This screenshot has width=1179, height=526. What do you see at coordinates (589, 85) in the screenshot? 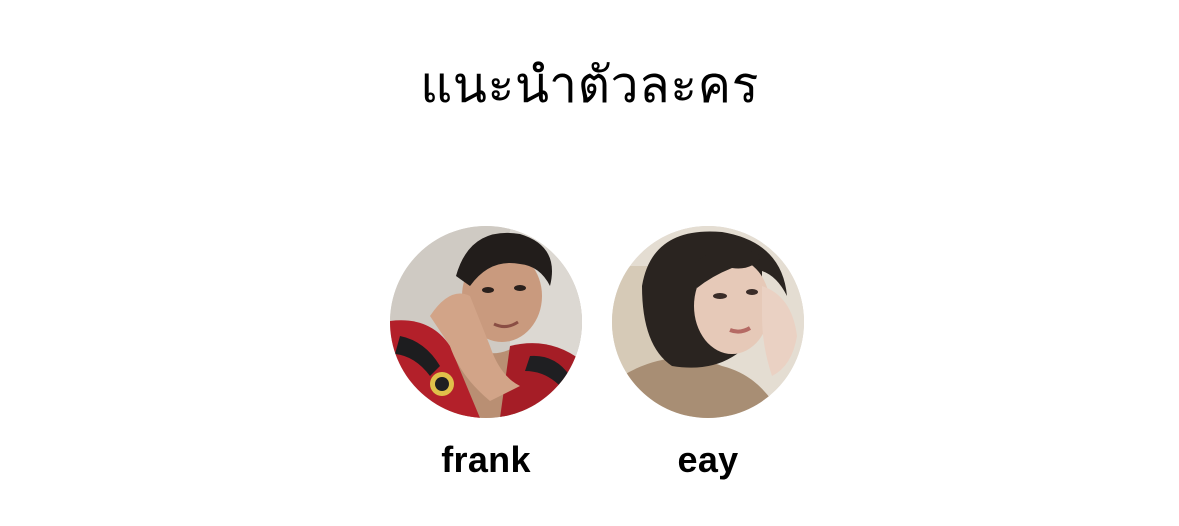
I see `page-title: แนะนำตัวละคร` at bounding box center [589, 85].